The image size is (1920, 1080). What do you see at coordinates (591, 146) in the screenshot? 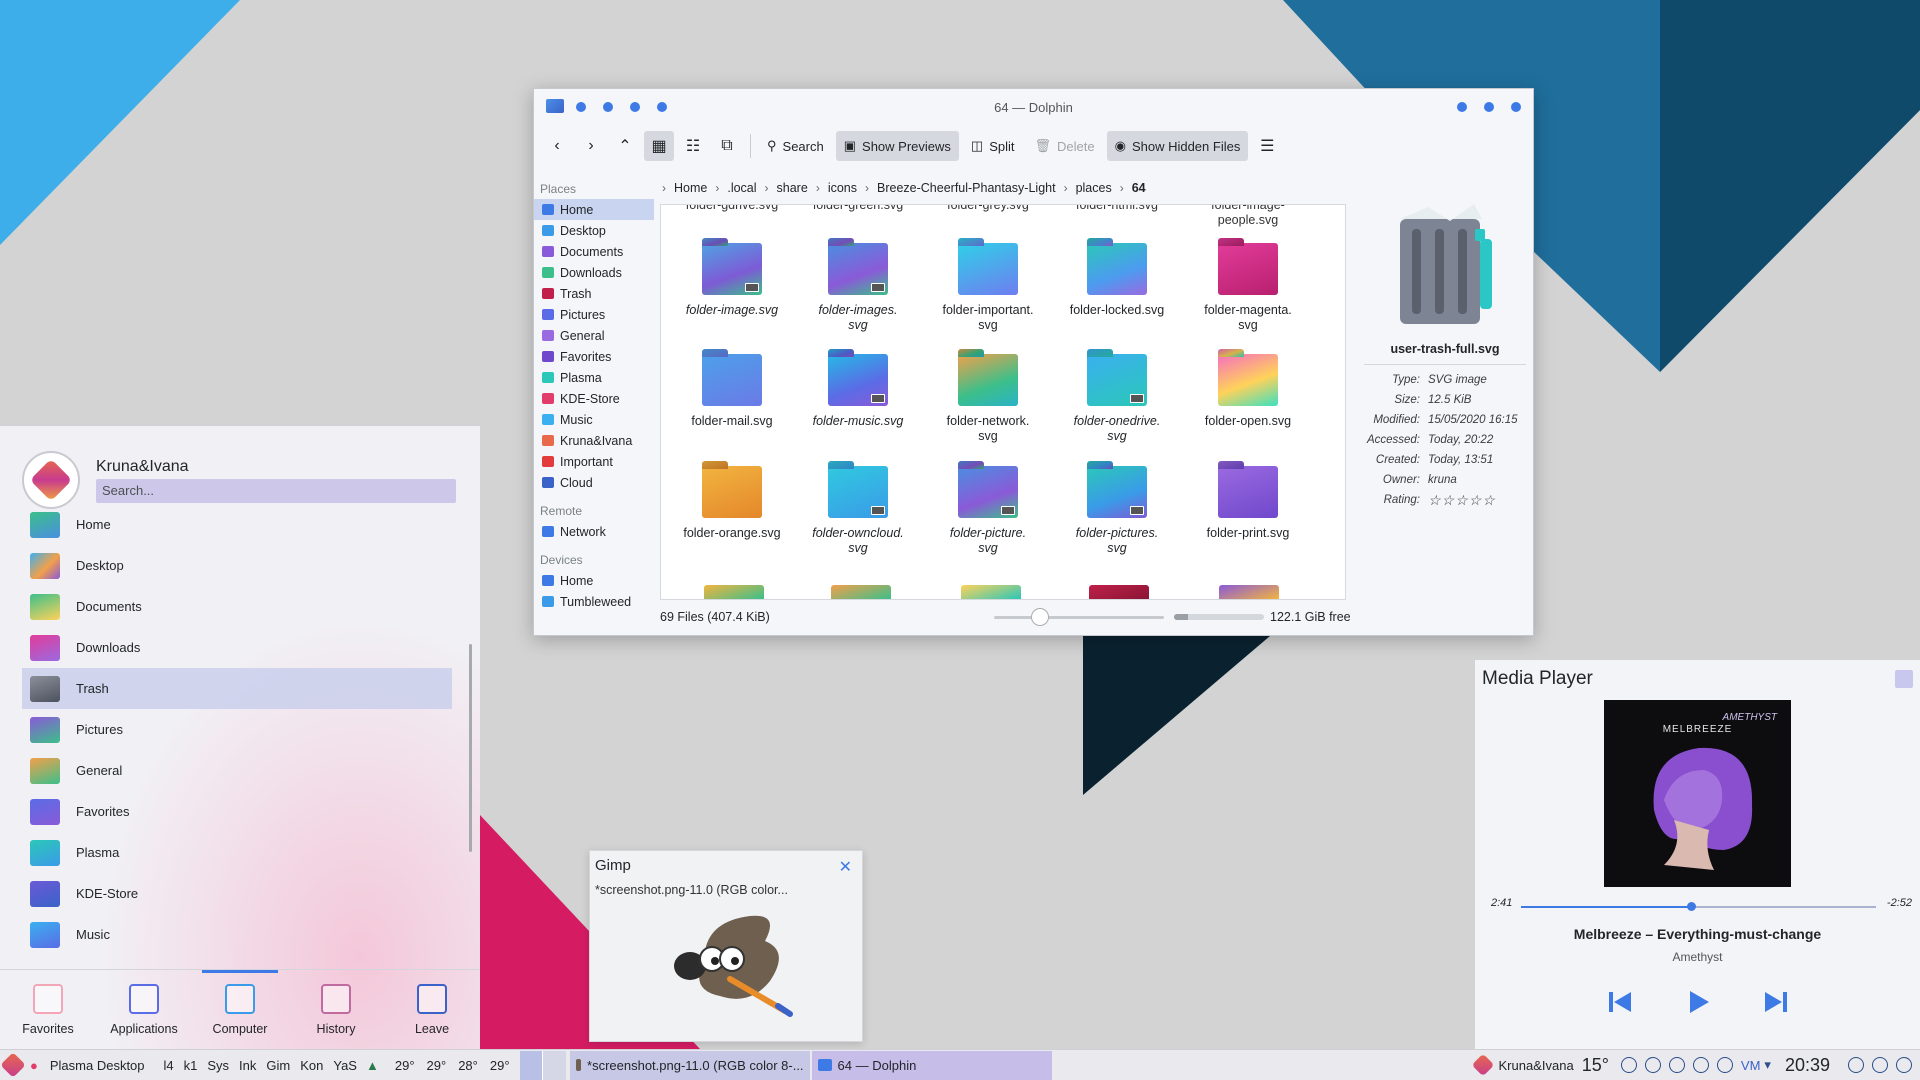
I see `forward-button: ›` at bounding box center [591, 146].